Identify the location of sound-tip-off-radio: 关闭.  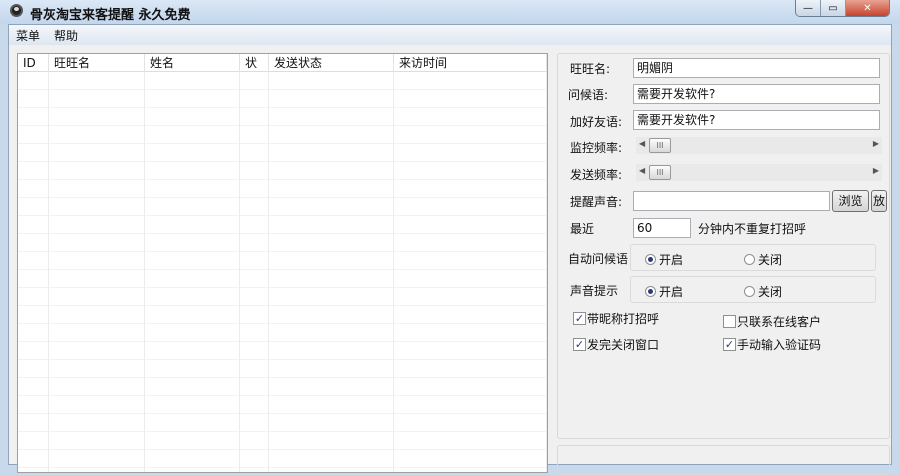
(763, 291).